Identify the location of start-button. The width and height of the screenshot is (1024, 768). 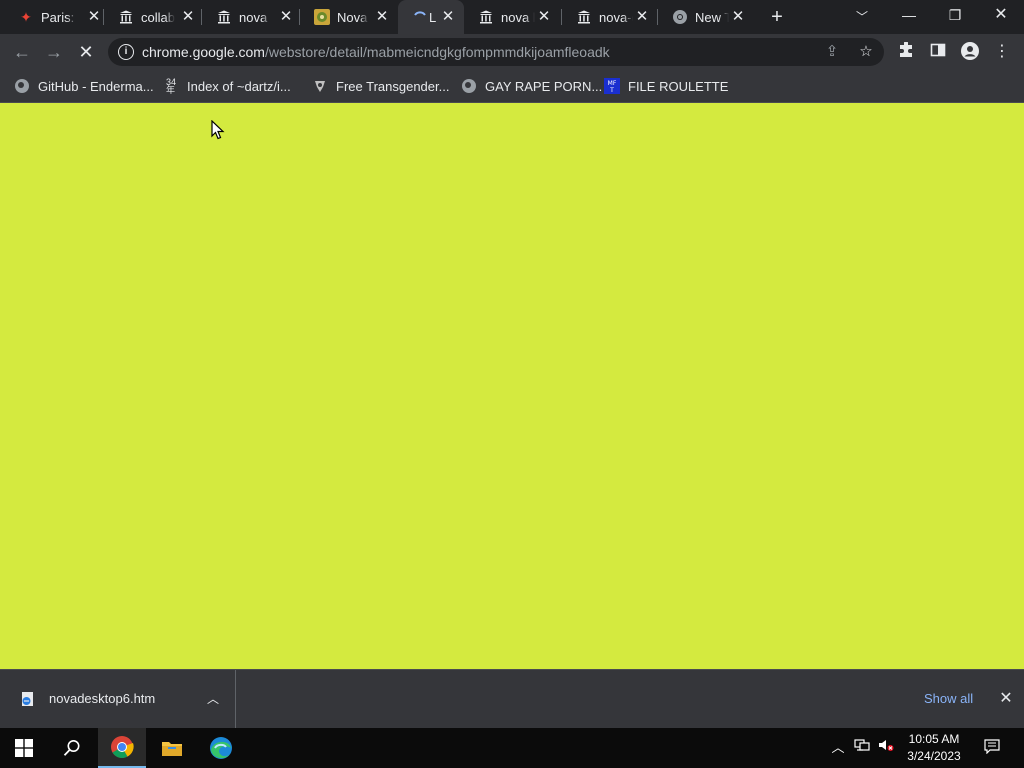
(24, 748).